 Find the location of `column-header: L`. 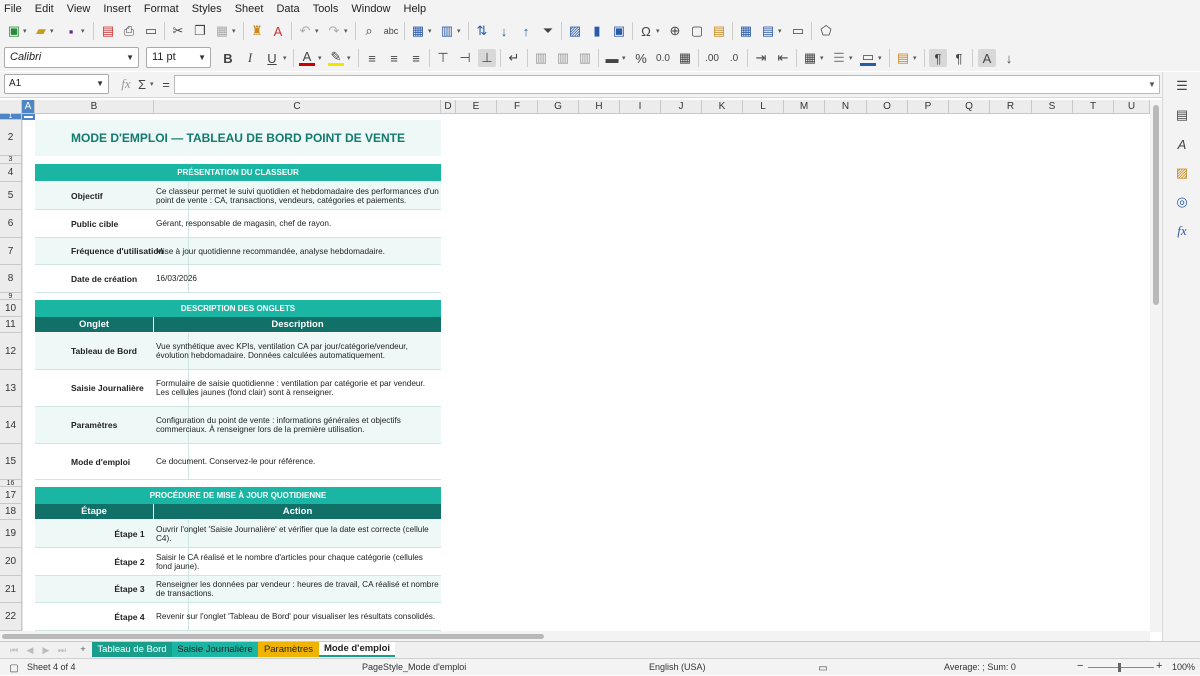

column-header: L is located at coordinates (763, 107).